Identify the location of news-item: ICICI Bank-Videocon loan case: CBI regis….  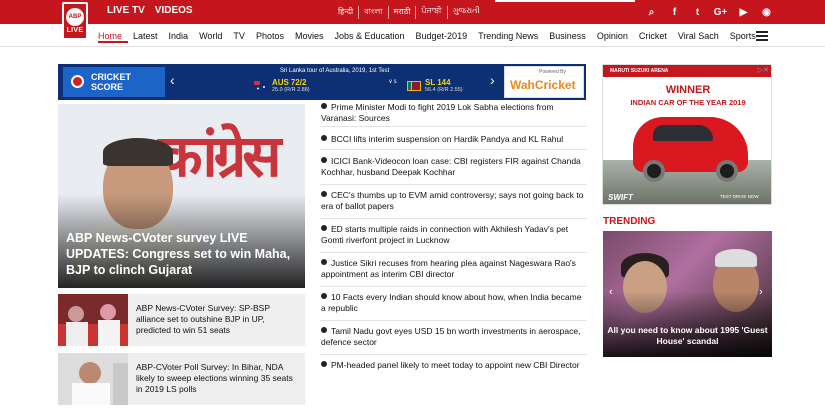
(453, 167).